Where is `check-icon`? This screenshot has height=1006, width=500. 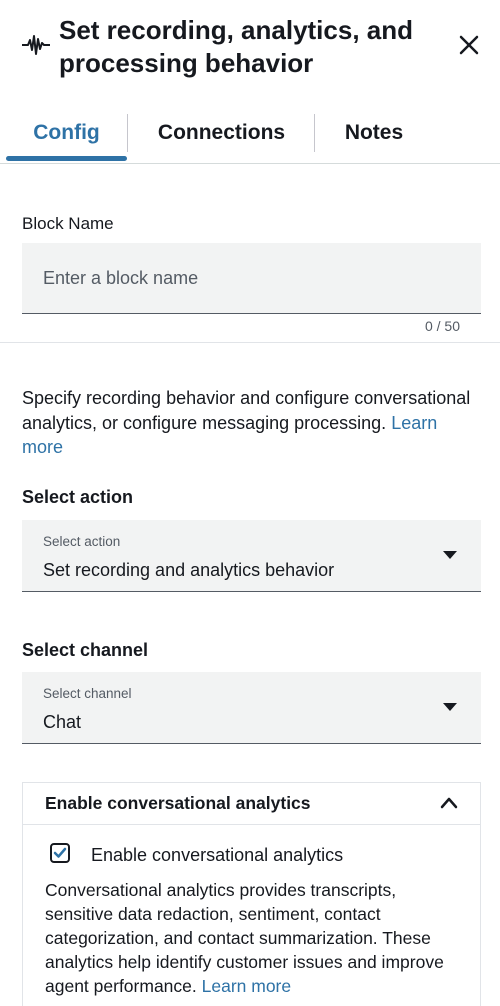
check-icon is located at coordinates (60, 852).